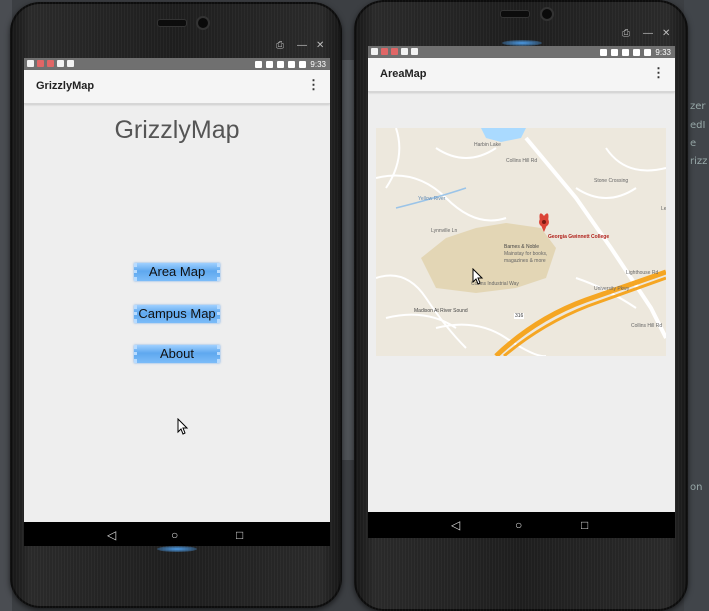 This screenshot has height=611, width=709. What do you see at coordinates (663, 209) in the screenshot?
I see `map-label: Le` at bounding box center [663, 209].